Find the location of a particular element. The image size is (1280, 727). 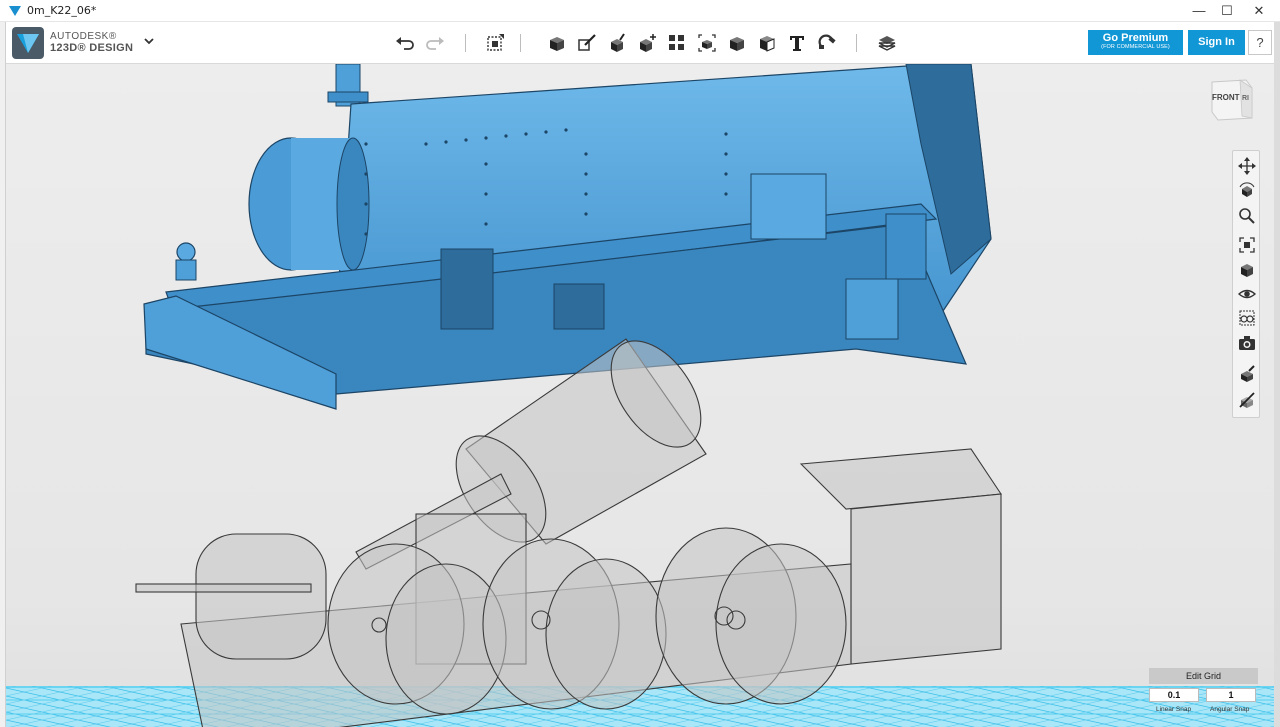

go-premium-label: Go Premium is located at coordinates (1135, 38).